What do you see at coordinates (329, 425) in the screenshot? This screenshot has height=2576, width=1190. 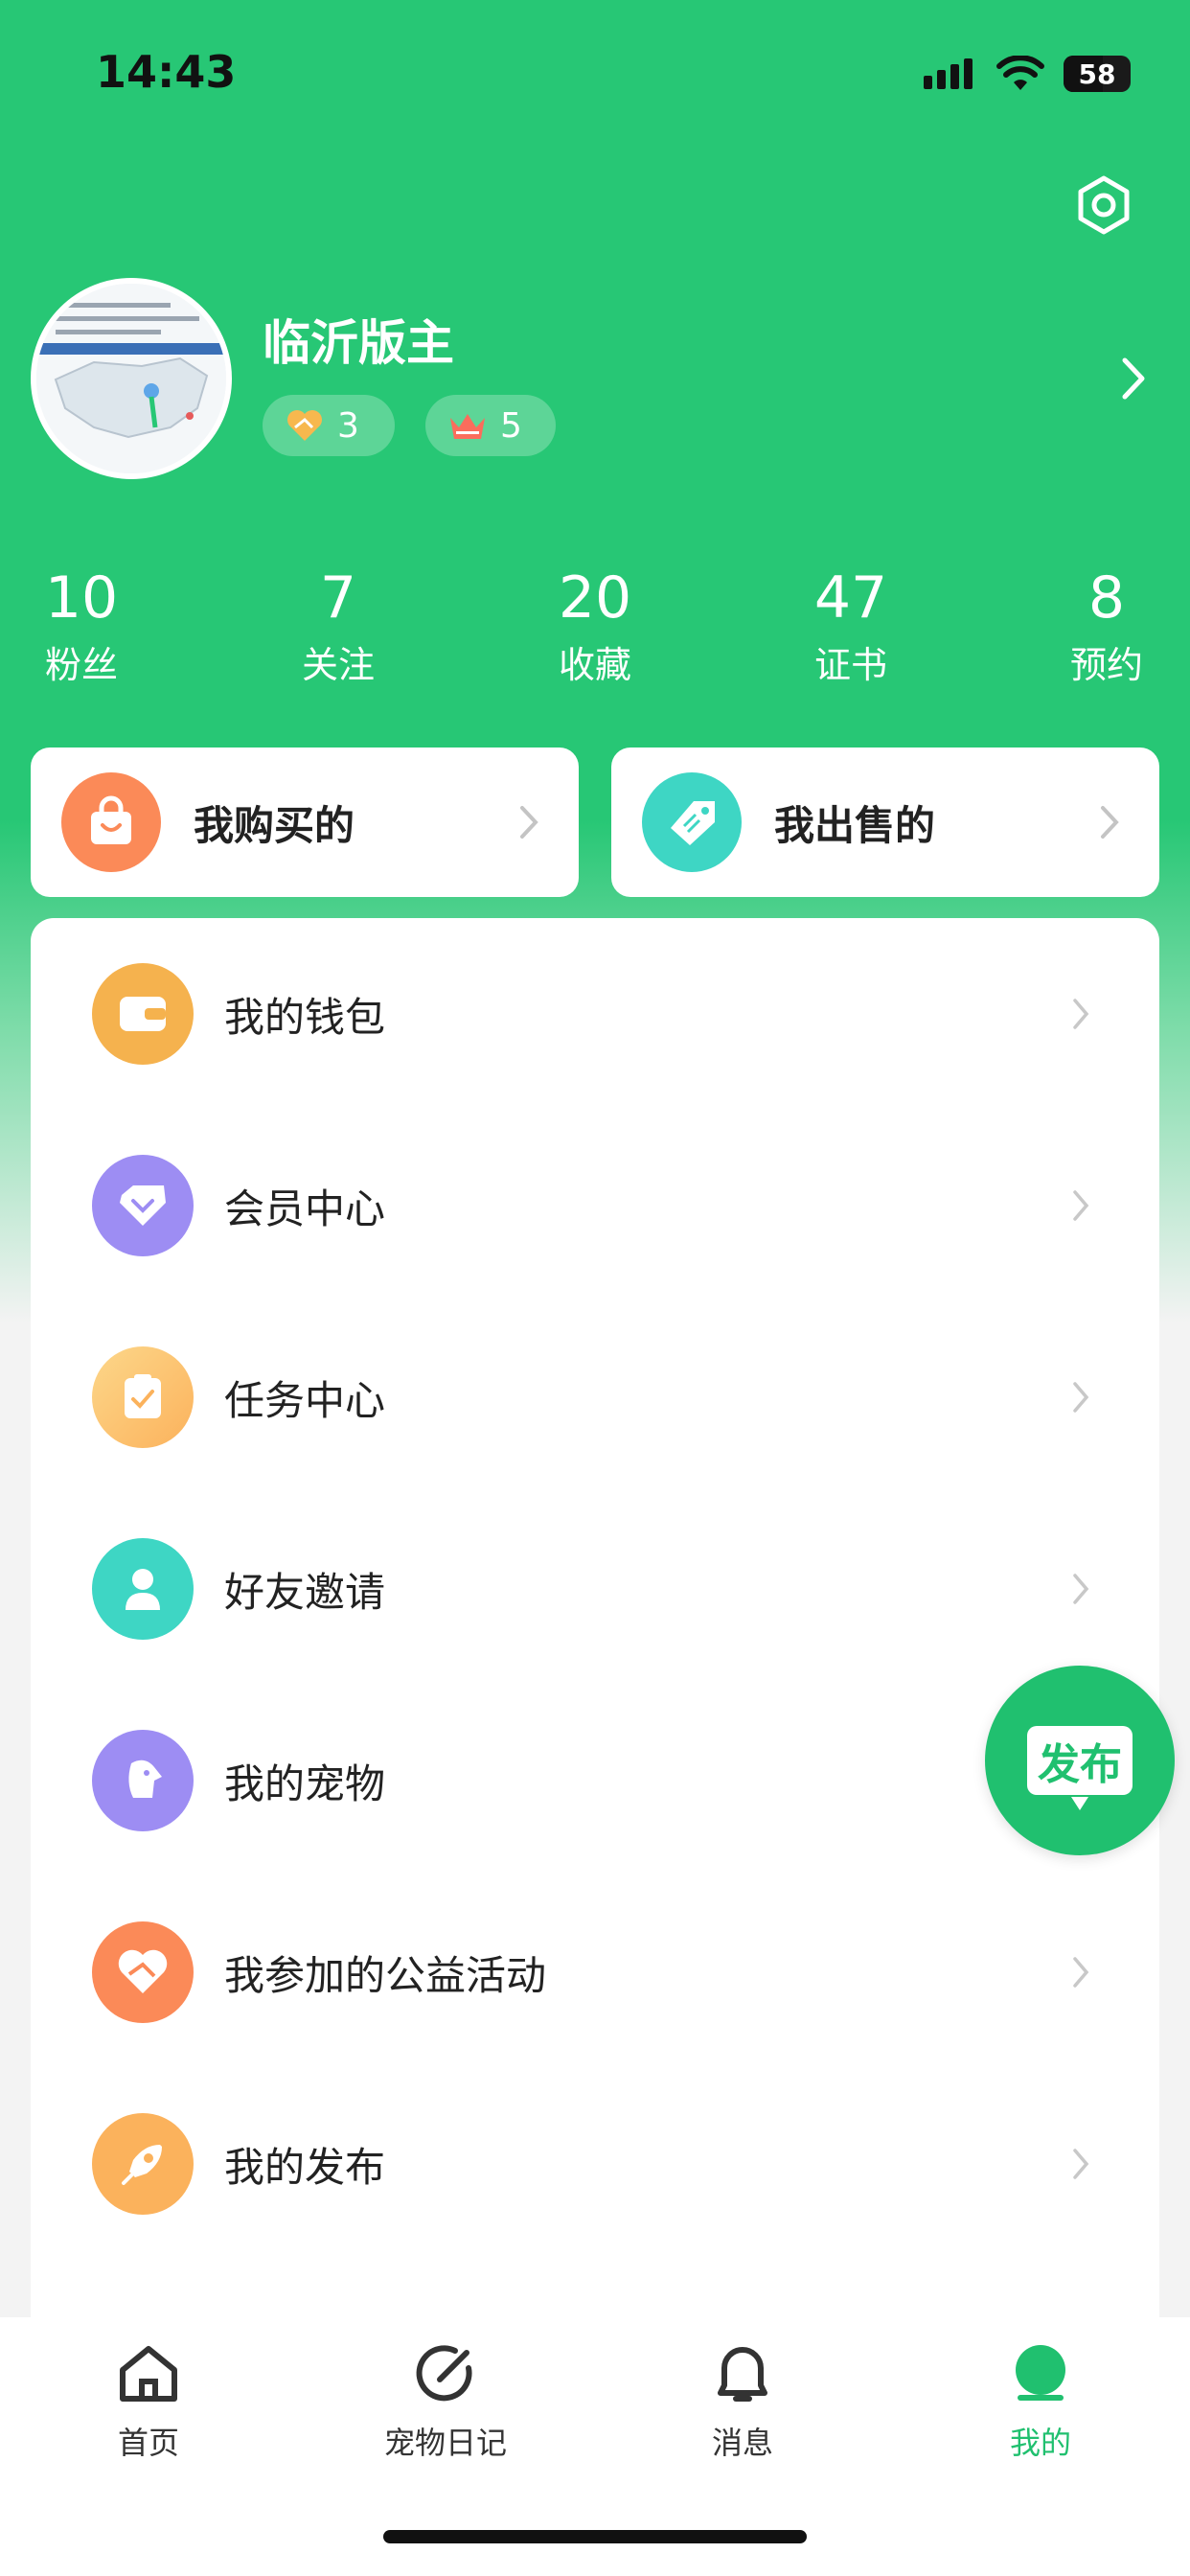 I see `love-badge: 3` at bounding box center [329, 425].